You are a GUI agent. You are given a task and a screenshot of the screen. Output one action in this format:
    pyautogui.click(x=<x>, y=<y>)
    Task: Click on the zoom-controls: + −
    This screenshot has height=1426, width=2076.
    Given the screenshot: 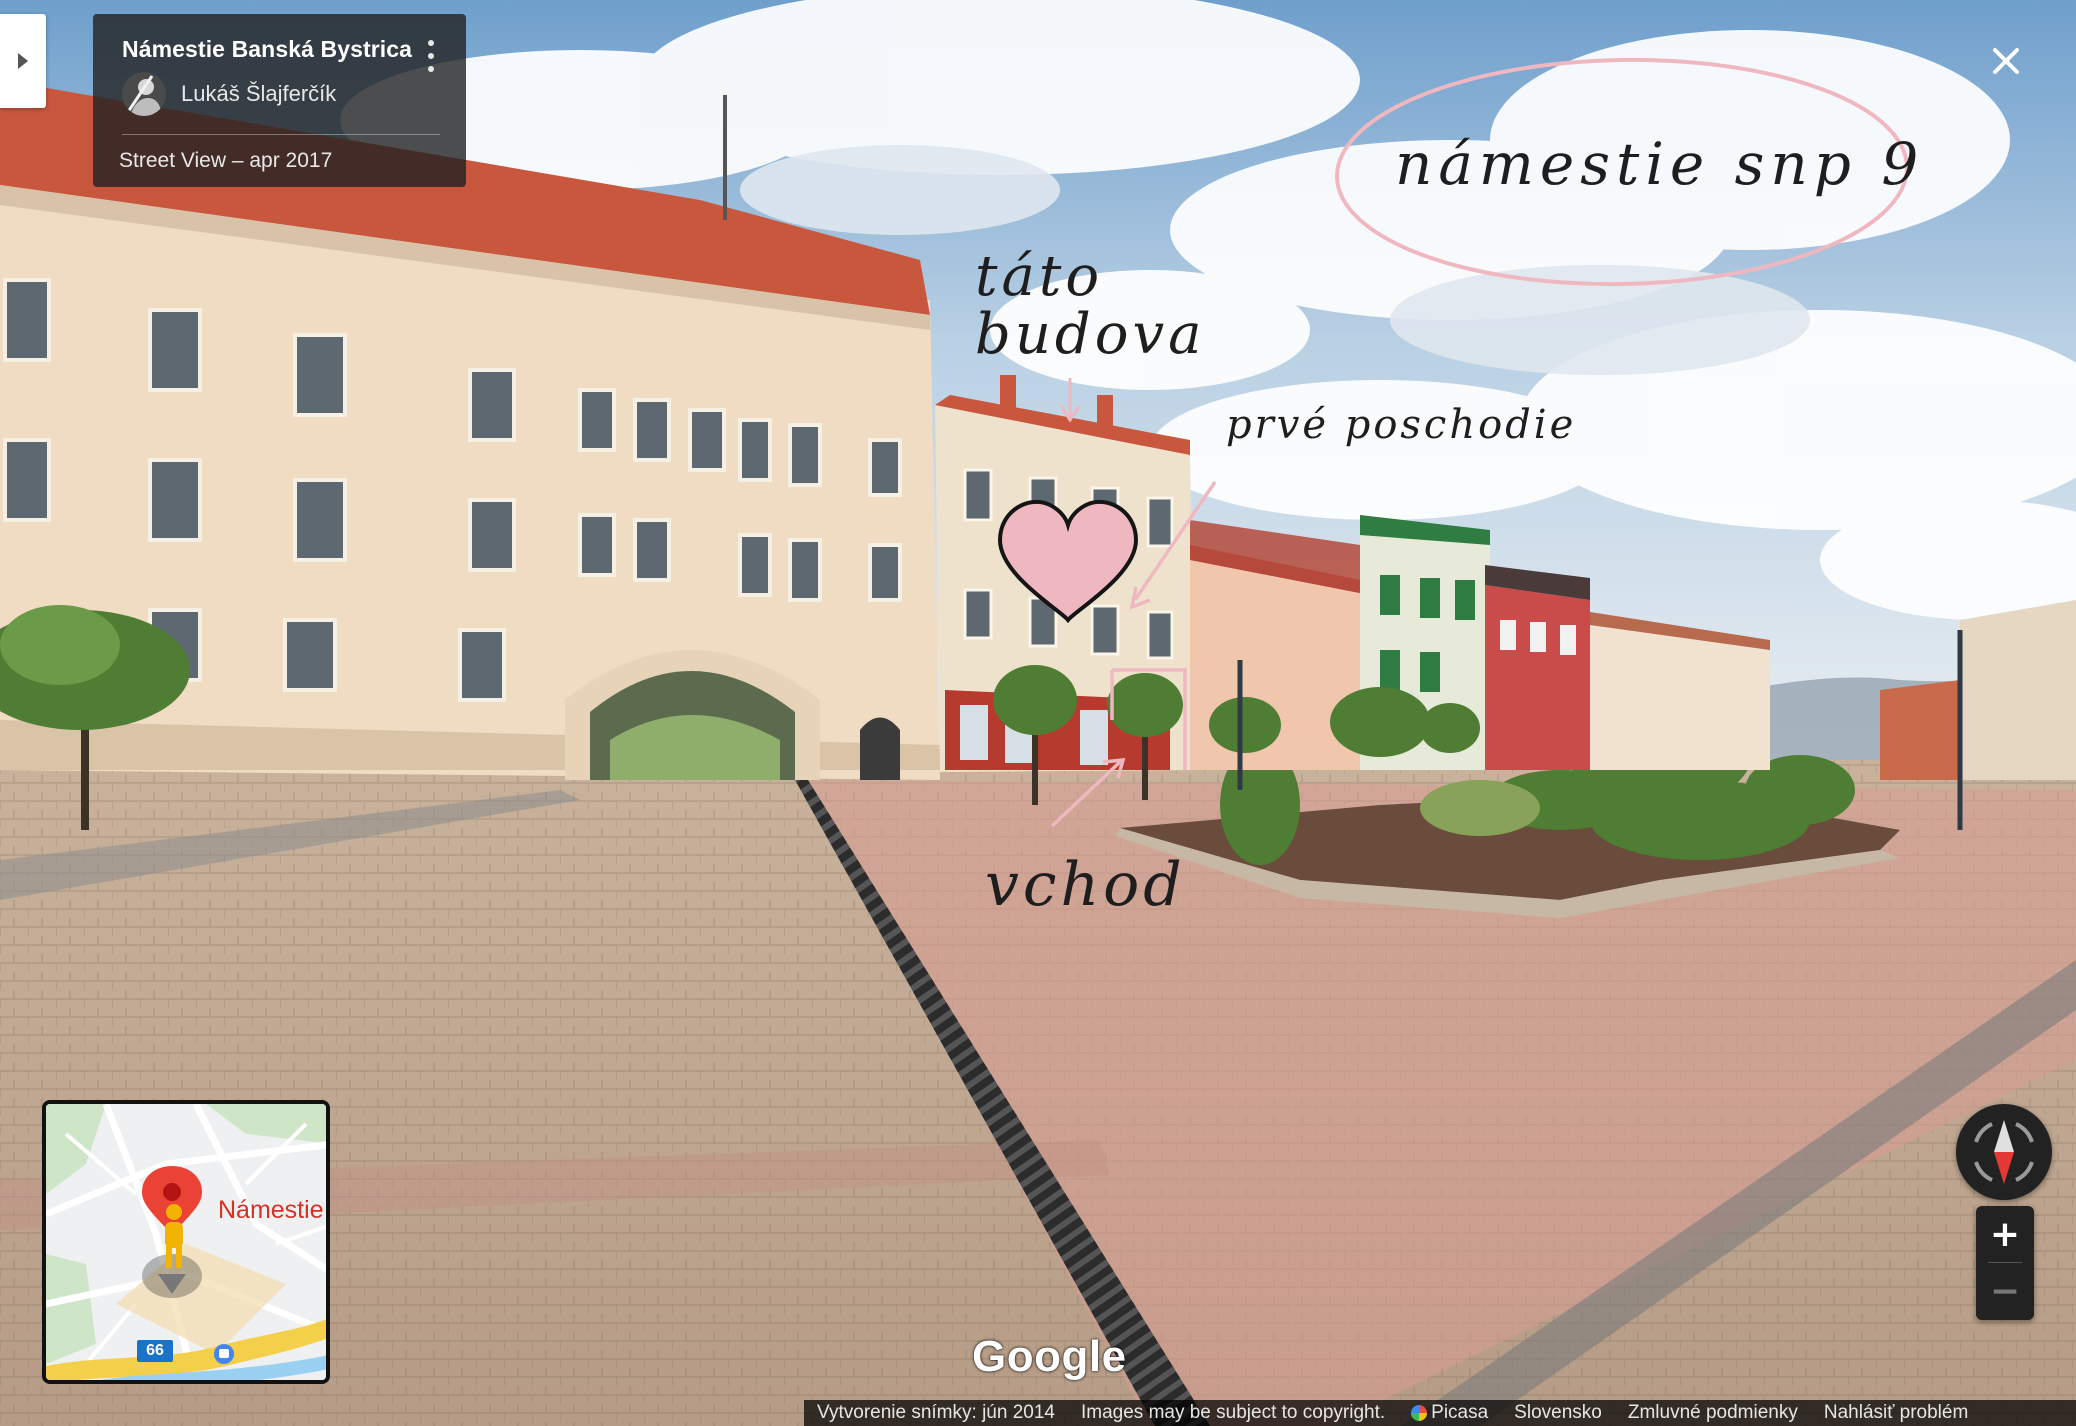 What is the action you would take?
    pyautogui.click(x=2005, y=1263)
    